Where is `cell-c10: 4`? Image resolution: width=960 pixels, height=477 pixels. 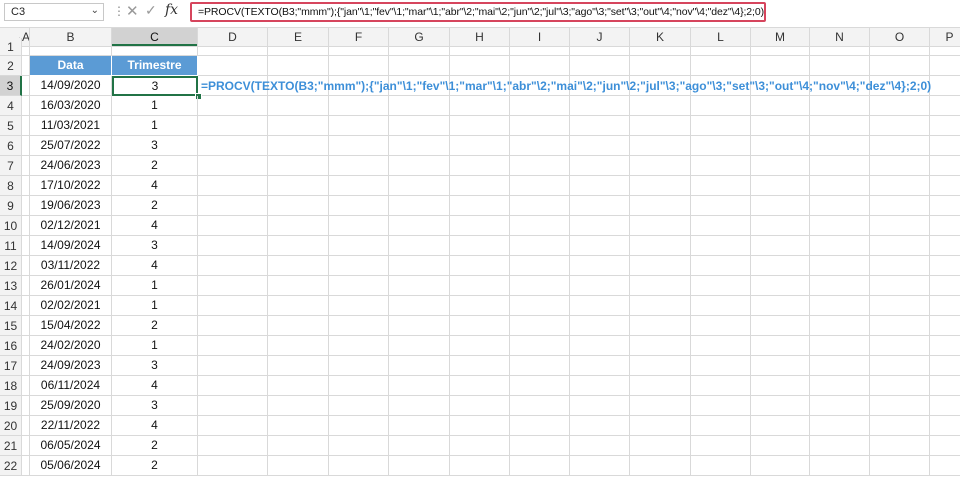
cell-c10: 4 is located at coordinates (155, 226).